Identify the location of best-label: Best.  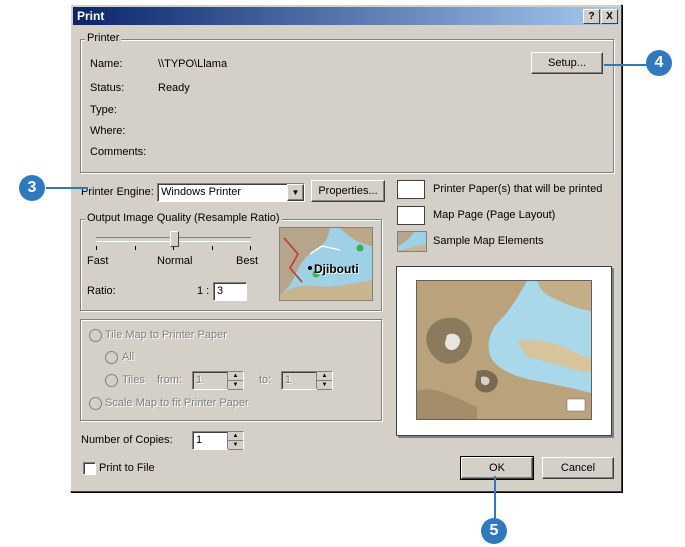
(247, 261).